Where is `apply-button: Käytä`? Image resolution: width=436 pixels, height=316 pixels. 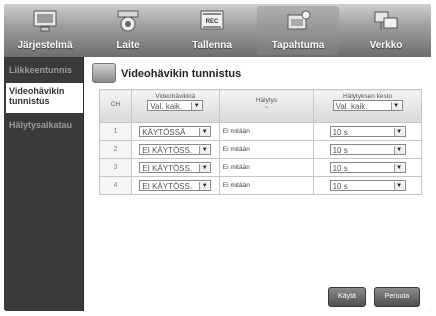
apply-button: Käytä is located at coordinates (347, 297).